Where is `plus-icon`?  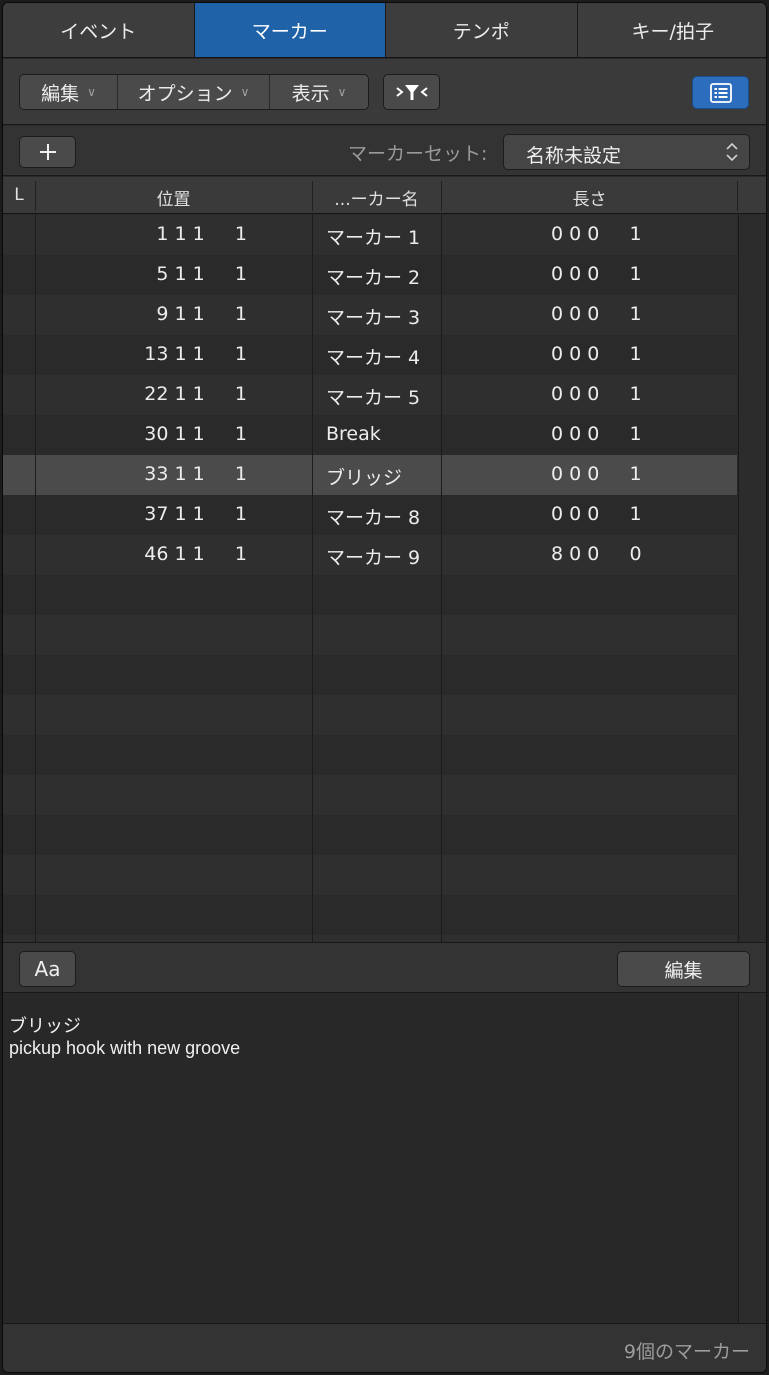 plus-icon is located at coordinates (47, 152).